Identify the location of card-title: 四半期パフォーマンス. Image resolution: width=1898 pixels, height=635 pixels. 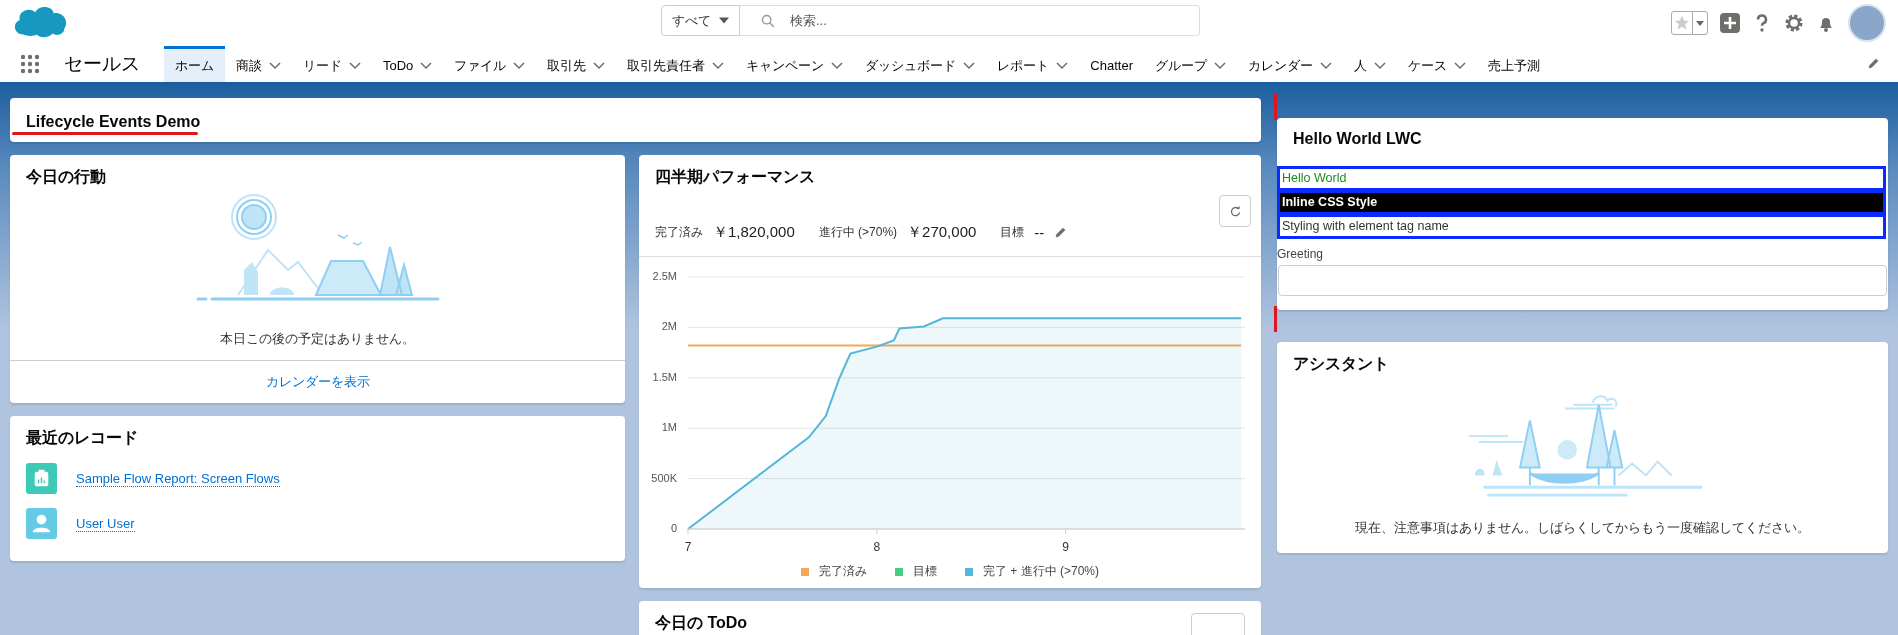
(735, 177).